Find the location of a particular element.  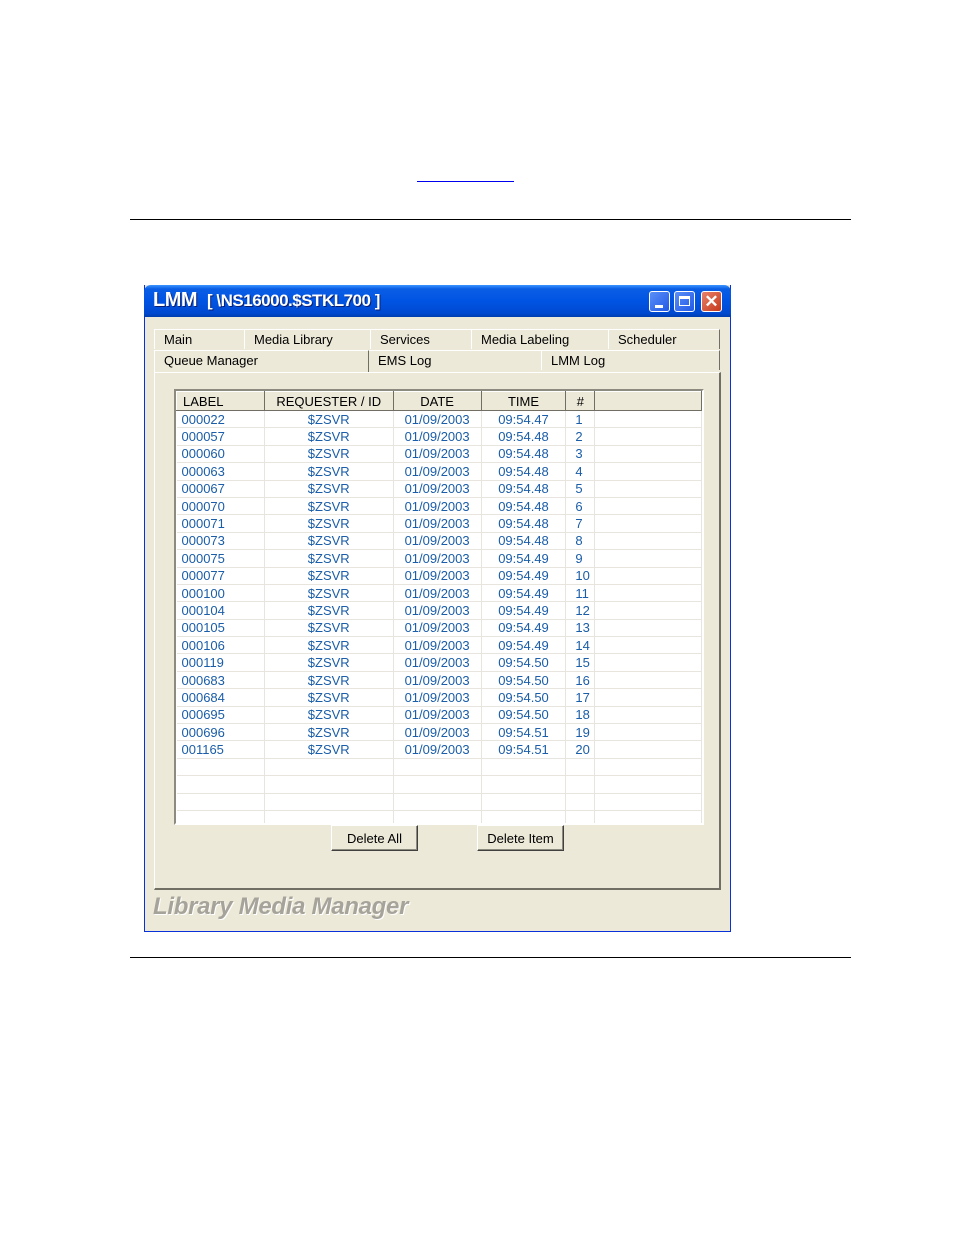

document-link is located at coordinates (465, 174).